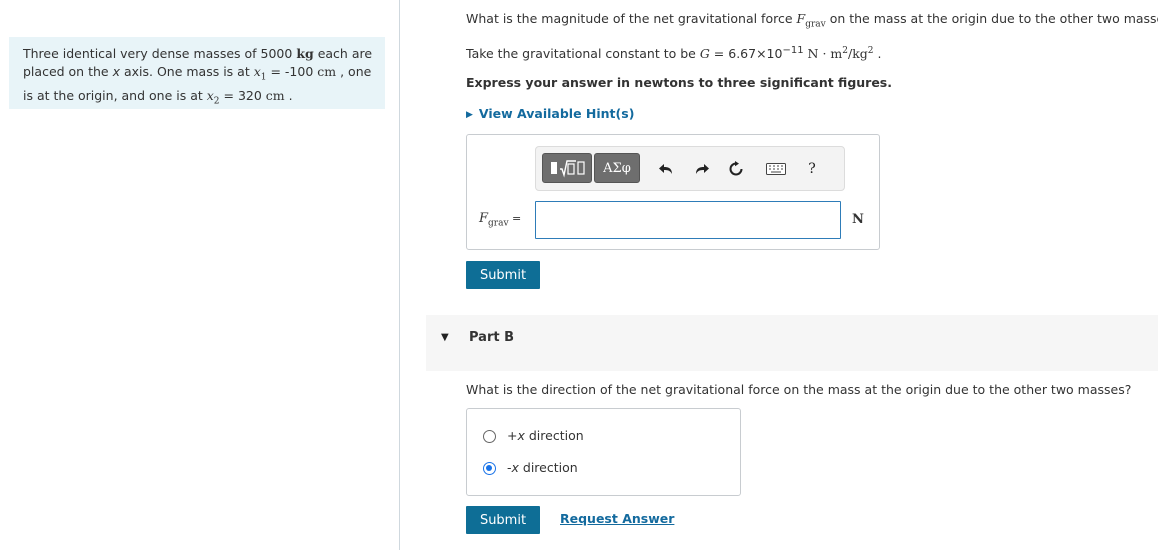  I want to click on answer-unit: N, so click(858, 219).